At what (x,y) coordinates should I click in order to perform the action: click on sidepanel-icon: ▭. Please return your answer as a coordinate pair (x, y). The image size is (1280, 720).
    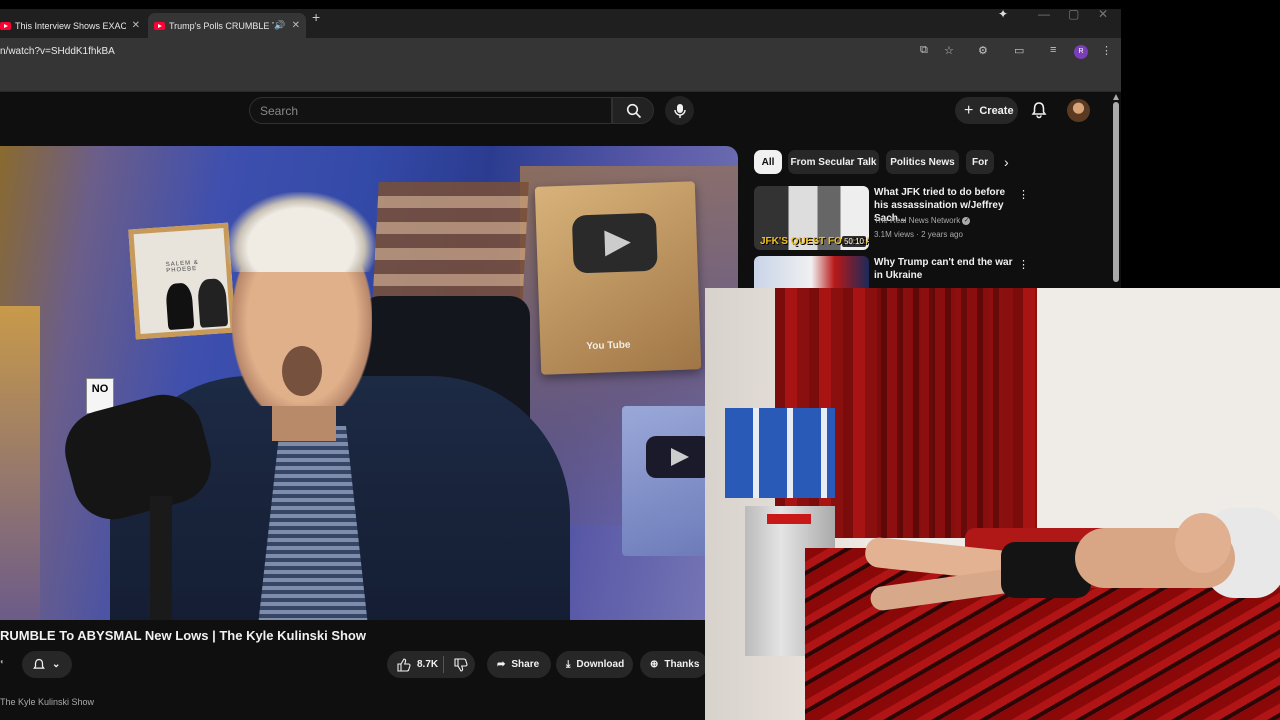
    Looking at the image, I should click on (1019, 50).